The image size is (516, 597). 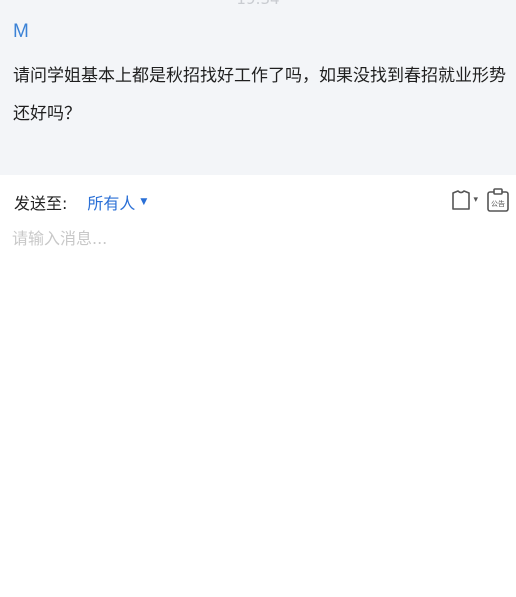 What do you see at coordinates (111, 203) in the screenshot?
I see `recipient-label: 所有人` at bounding box center [111, 203].